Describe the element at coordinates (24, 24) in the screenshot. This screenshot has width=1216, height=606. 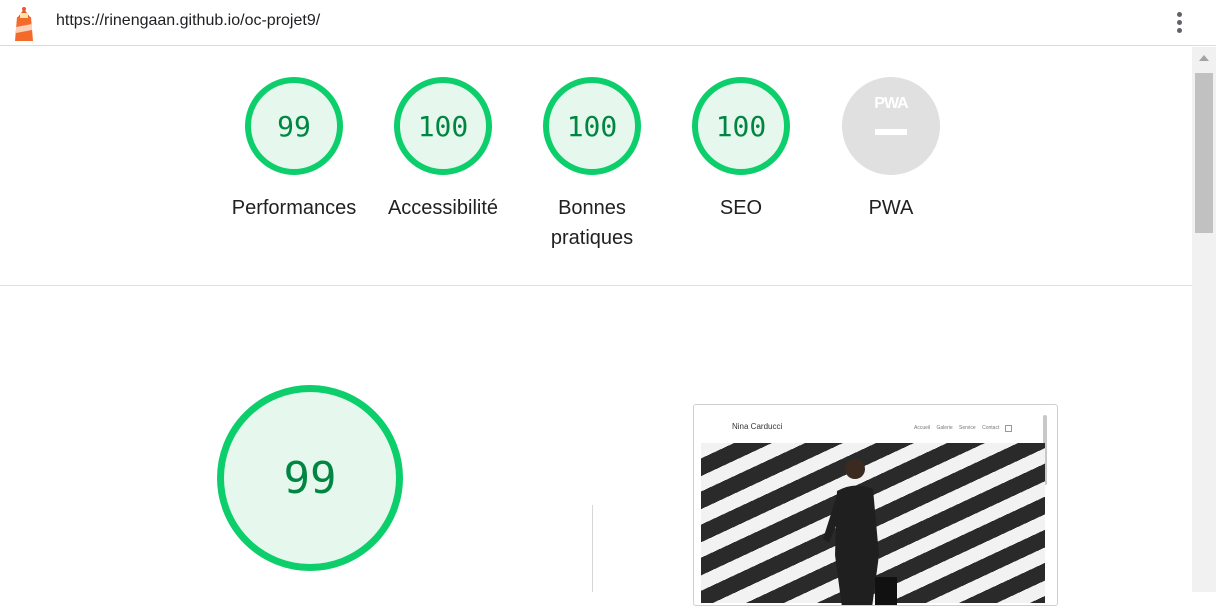
I see `lighthouse-icon` at that location.